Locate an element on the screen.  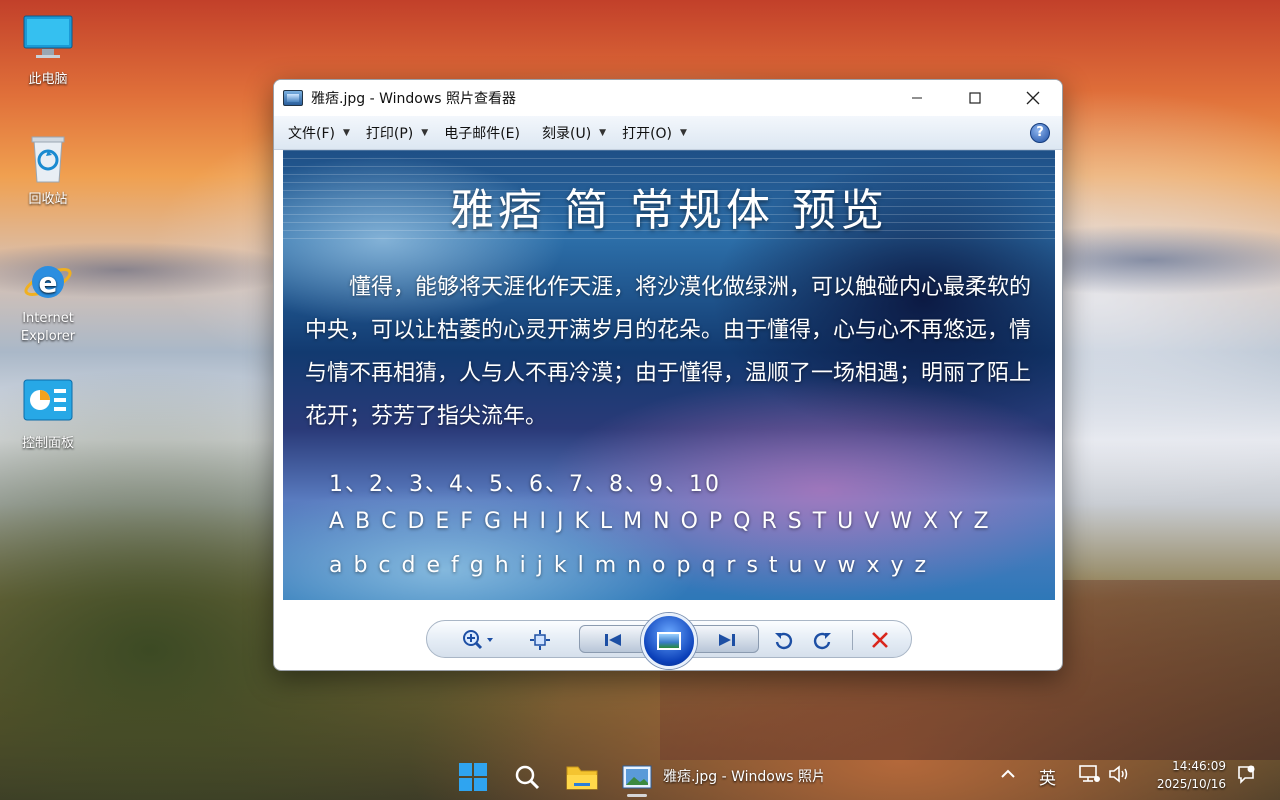
minimize-button is located at coordinates (917, 98).